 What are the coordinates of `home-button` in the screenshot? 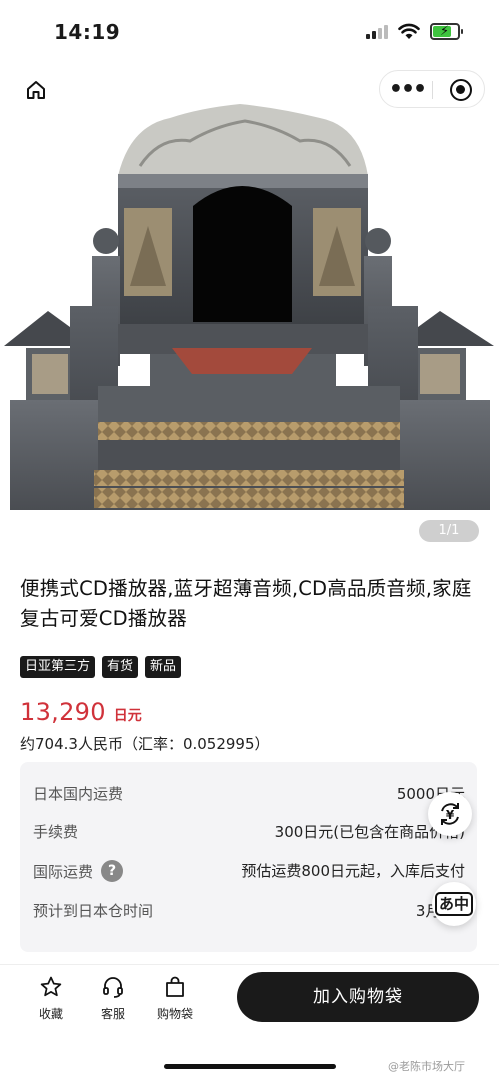 It's located at (36, 90).